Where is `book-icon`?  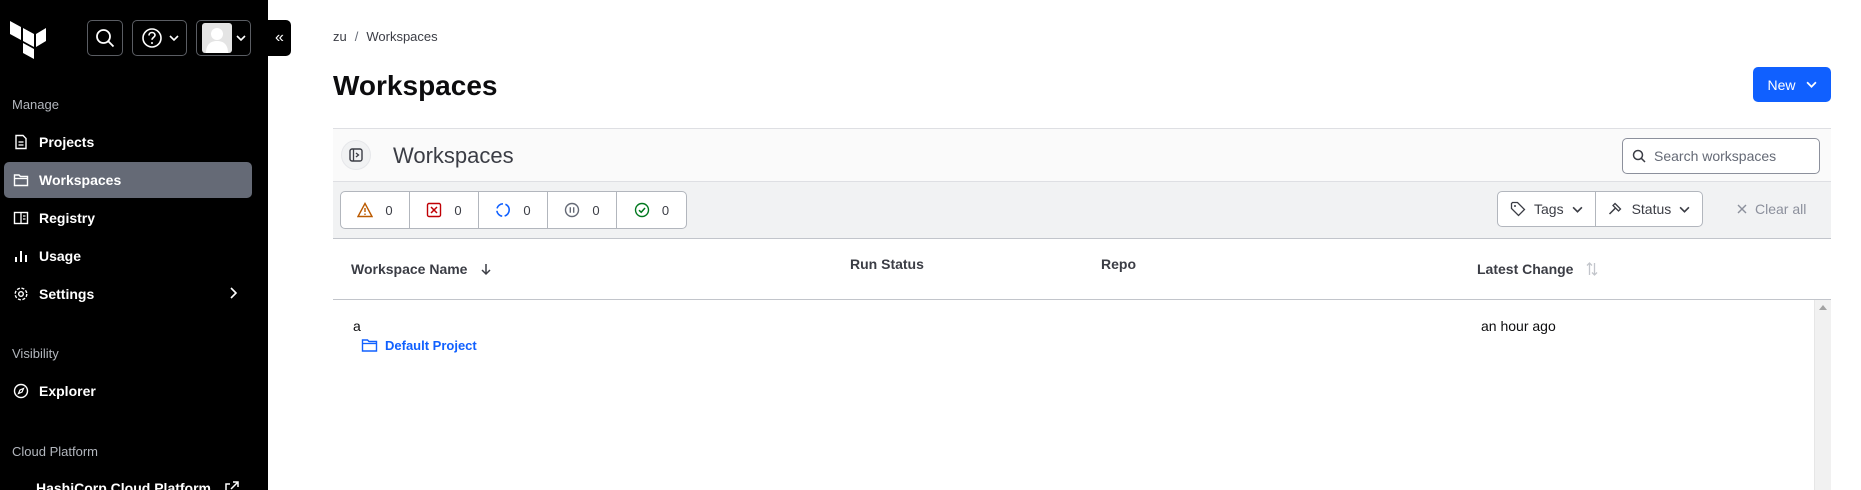
book-icon is located at coordinates (21, 218).